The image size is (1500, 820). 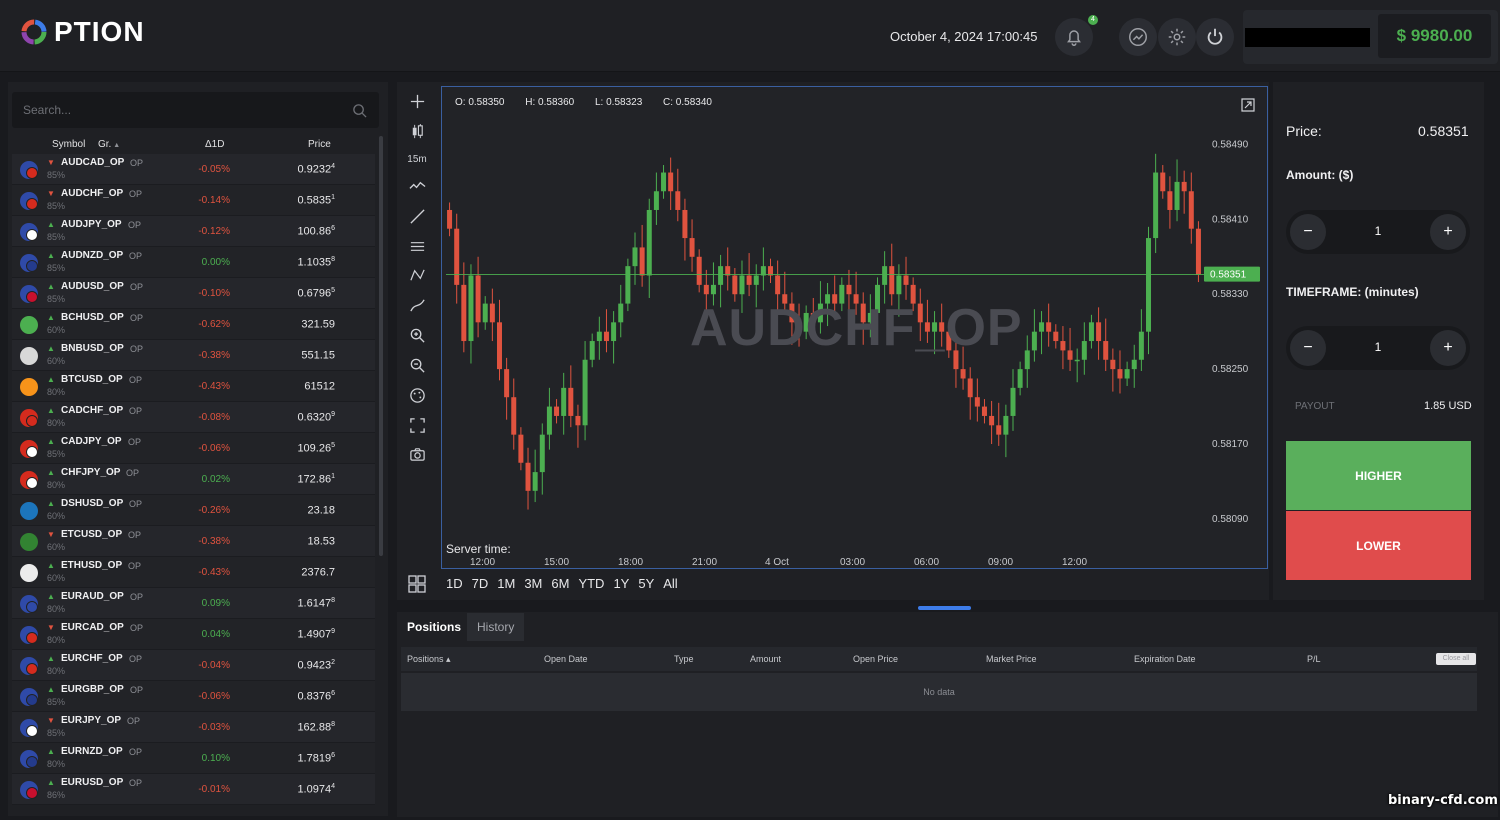 I want to click on asset-row: ▼ EURCAD_OP OP 80% 0.04% 1.49079, so click(x=193, y=634).